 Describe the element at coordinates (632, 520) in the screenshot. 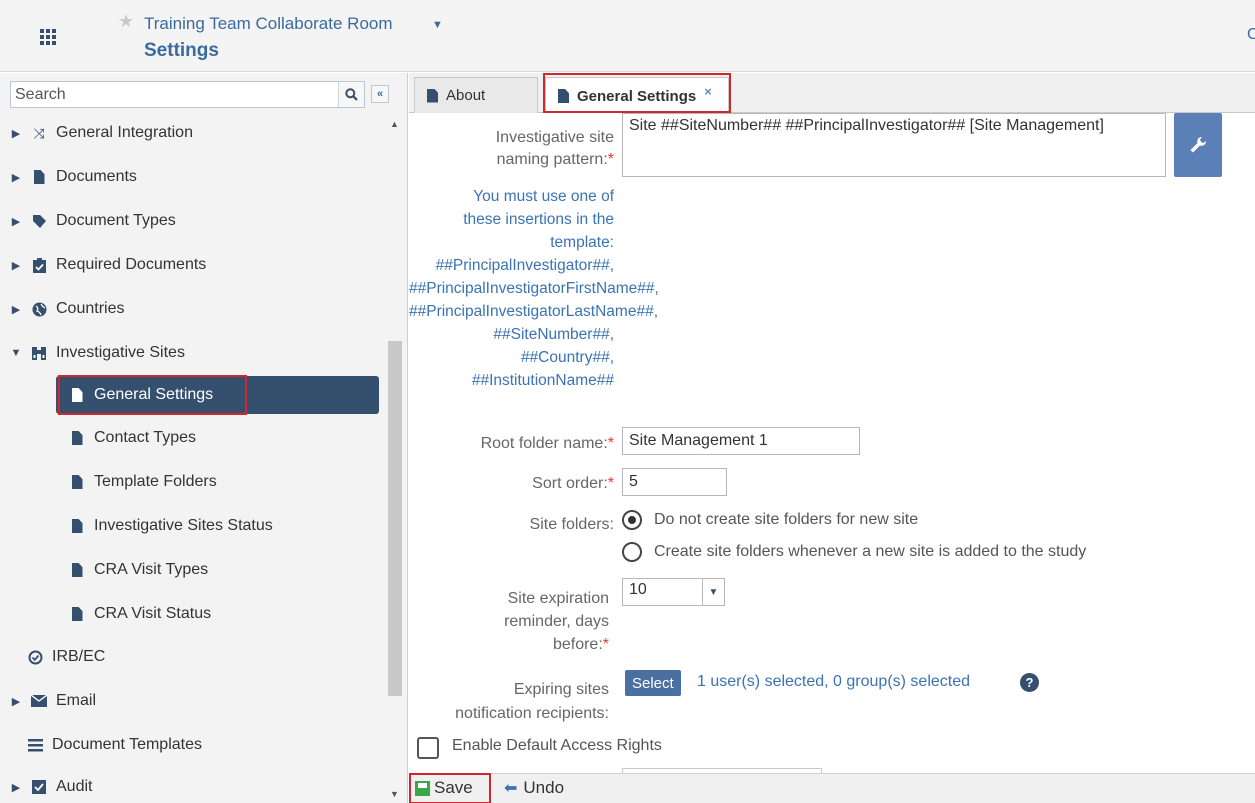

I see `radio-checked-icon` at that location.